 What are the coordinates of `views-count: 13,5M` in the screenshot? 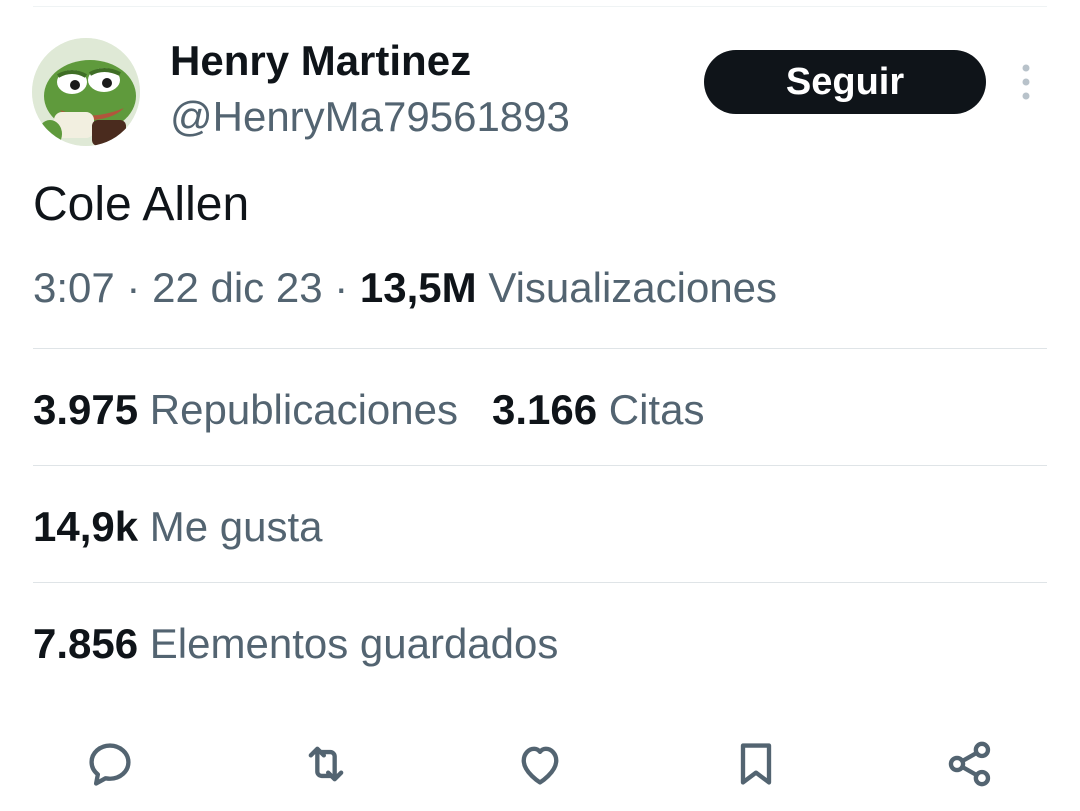 It's located at (418, 287).